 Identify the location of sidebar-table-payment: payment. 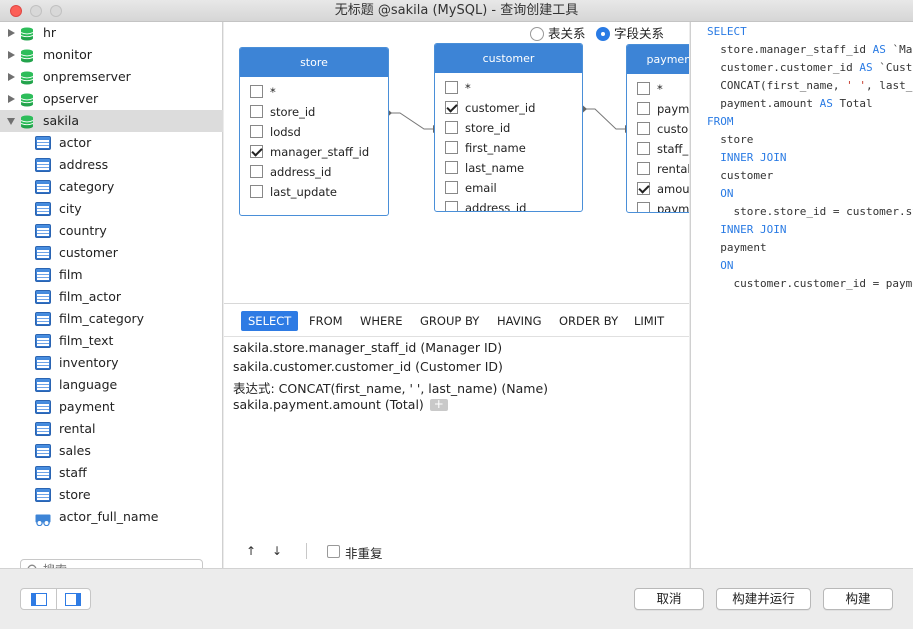
(111, 407).